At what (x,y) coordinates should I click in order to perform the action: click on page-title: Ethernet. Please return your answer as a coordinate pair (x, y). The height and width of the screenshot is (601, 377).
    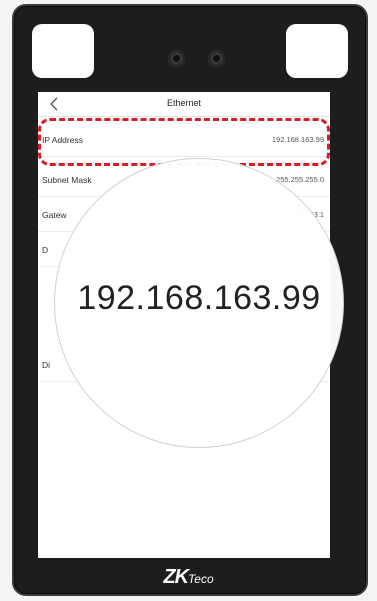
    Looking at the image, I should click on (184, 103).